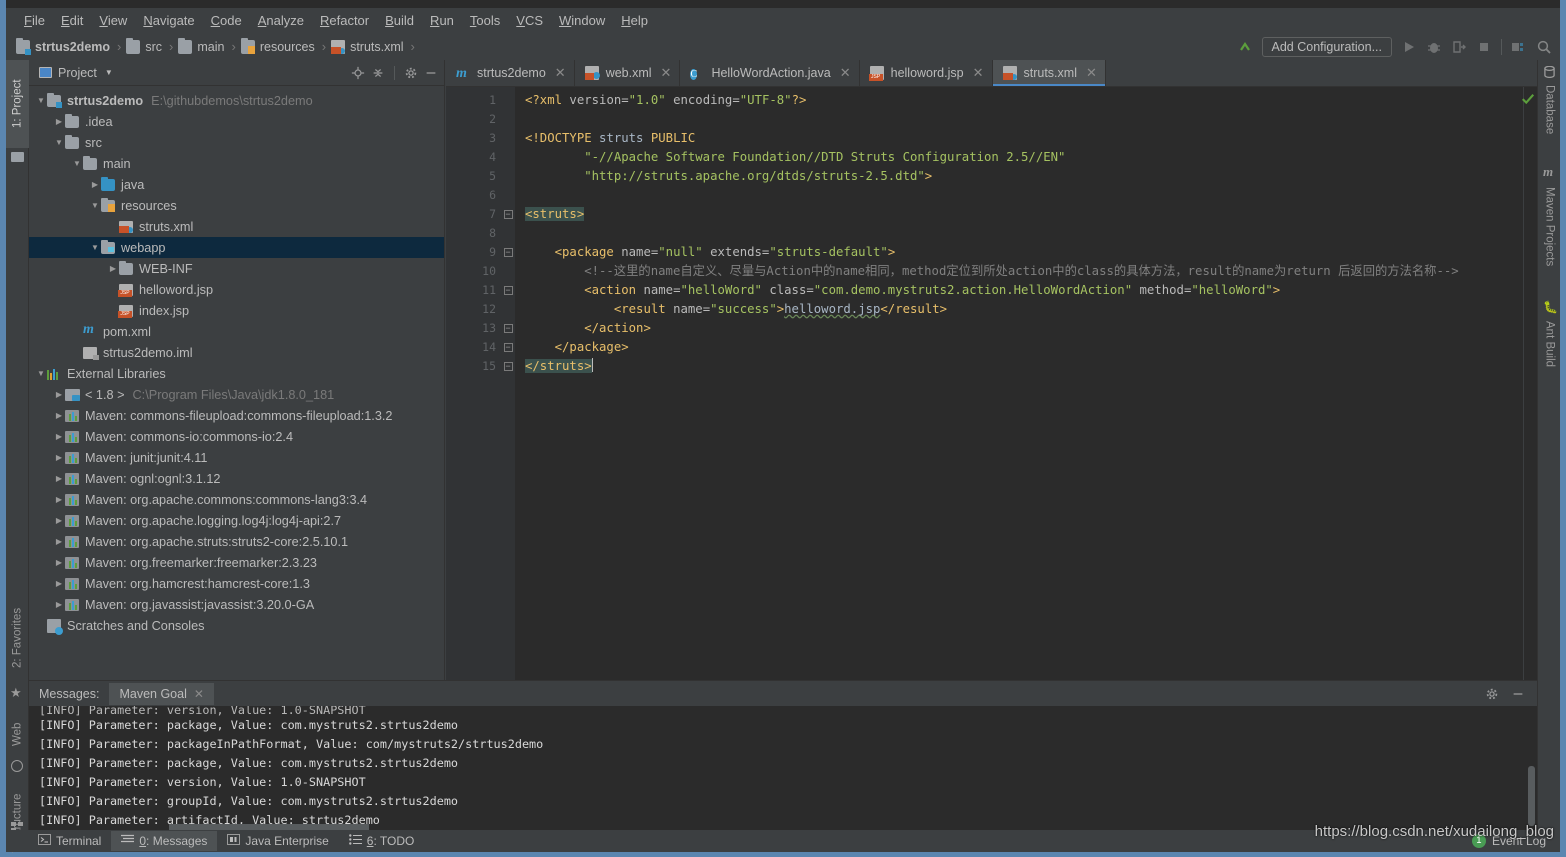  What do you see at coordinates (1529, 383) in the screenshot?
I see `error-stripe-marker` at bounding box center [1529, 383].